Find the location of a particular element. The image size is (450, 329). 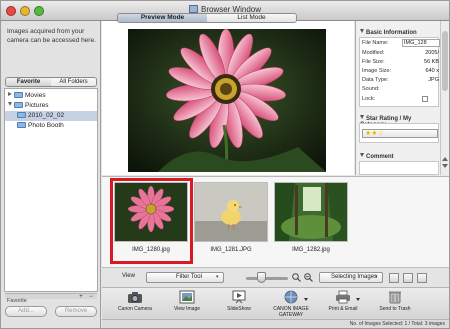

tab-favorite-folders: Favorite Folders is located at coordinates (28, 82).